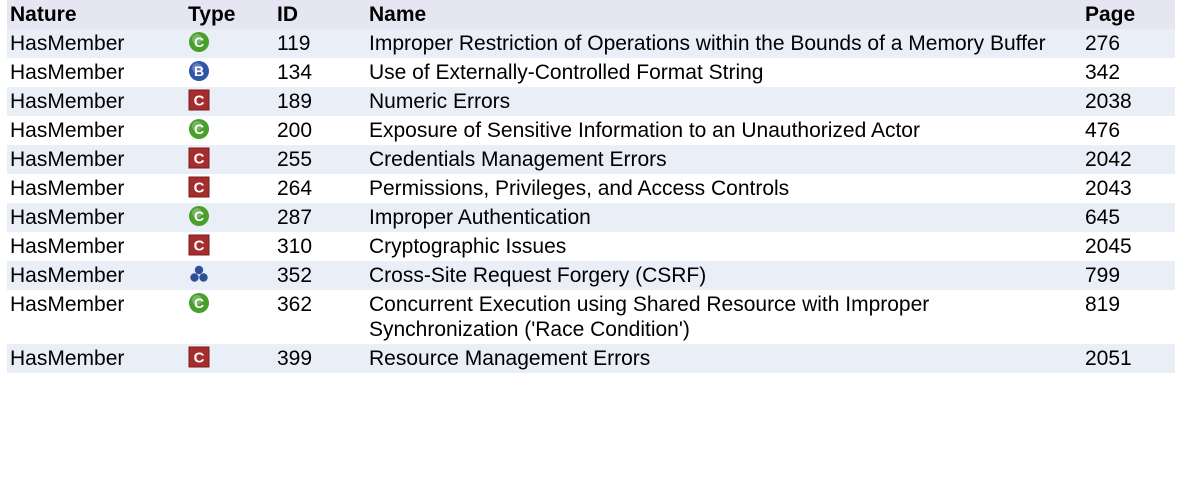 The image size is (1180, 482). Describe the element at coordinates (199, 71) in the screenshot. I see `svg-text: B` at that location.